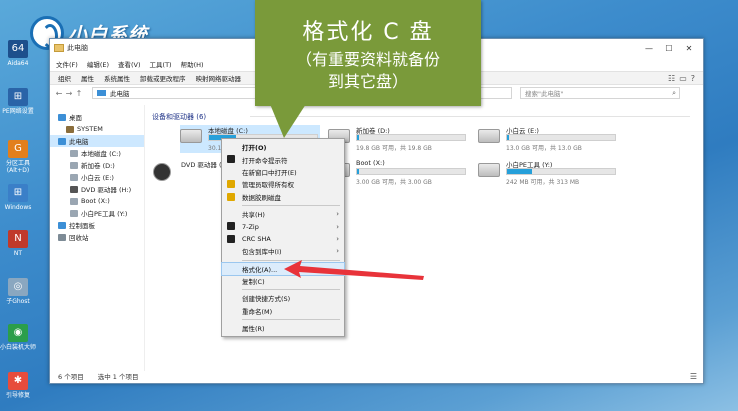 The width and height of the screenshot is (738, 411). I want to click on item-count: 6 个项目, so click(71, 377).